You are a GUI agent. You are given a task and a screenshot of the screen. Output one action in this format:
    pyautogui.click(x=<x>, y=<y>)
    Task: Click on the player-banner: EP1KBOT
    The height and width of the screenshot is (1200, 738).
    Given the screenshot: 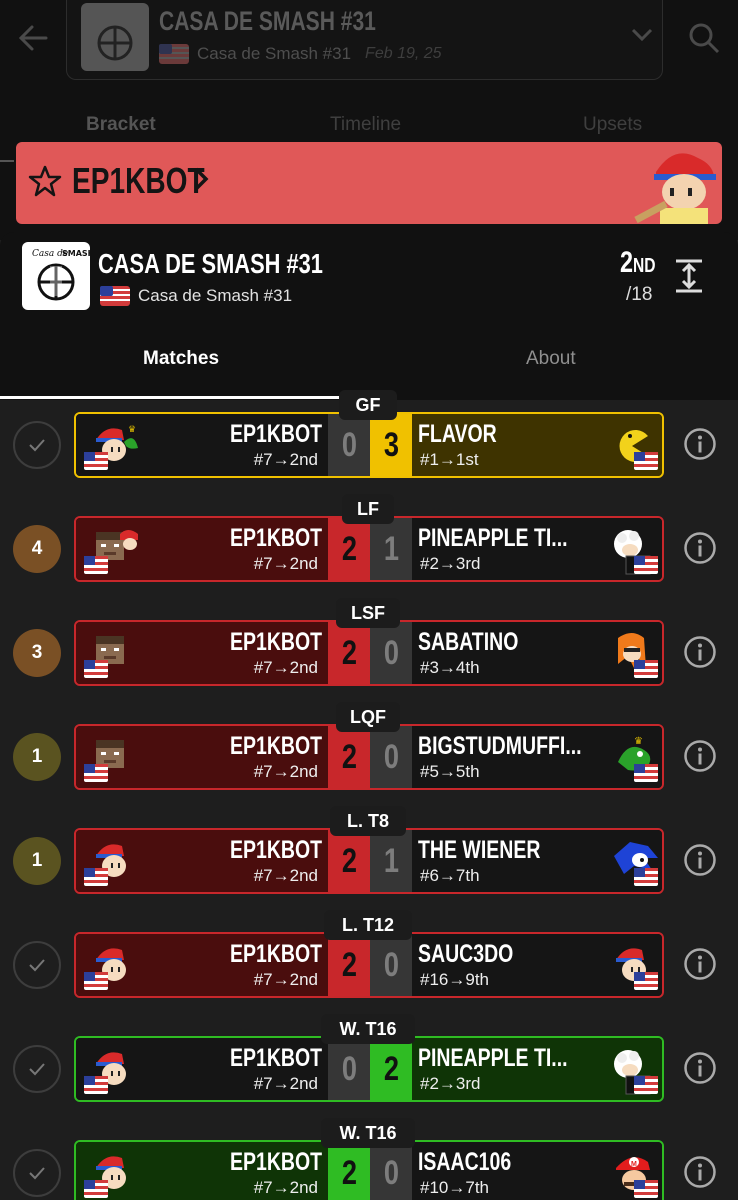 What is the action you would take?
    pyautogui.click(x=369, y=183)
    